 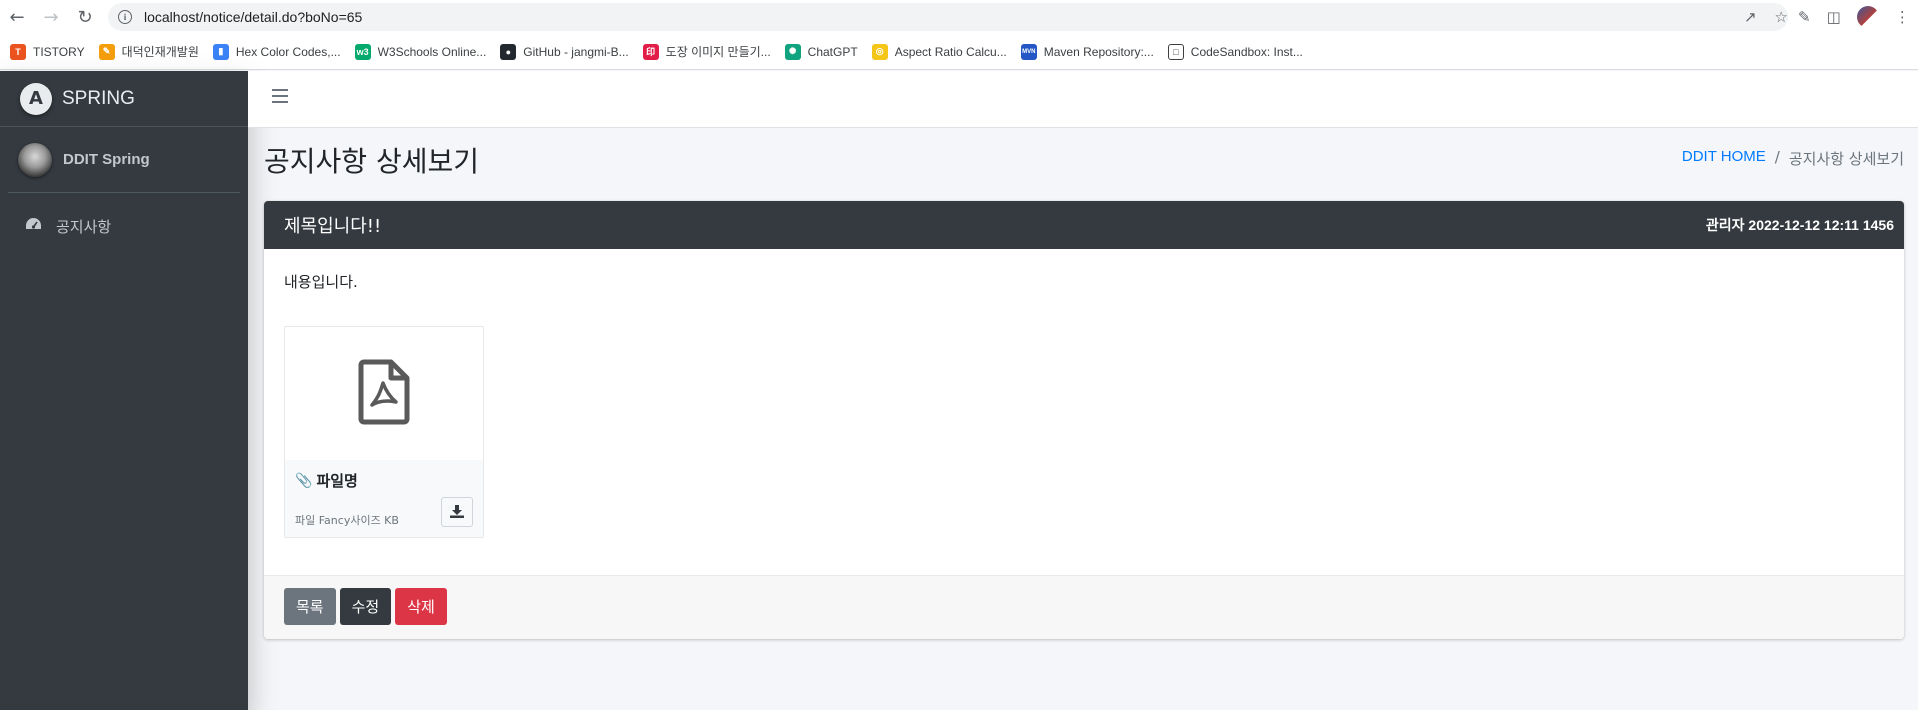 What do you see at coordinates (792, 51) in the screenshot?
I see `bookmark-favicon-icon: ✺` at bounding box center [792, 51].